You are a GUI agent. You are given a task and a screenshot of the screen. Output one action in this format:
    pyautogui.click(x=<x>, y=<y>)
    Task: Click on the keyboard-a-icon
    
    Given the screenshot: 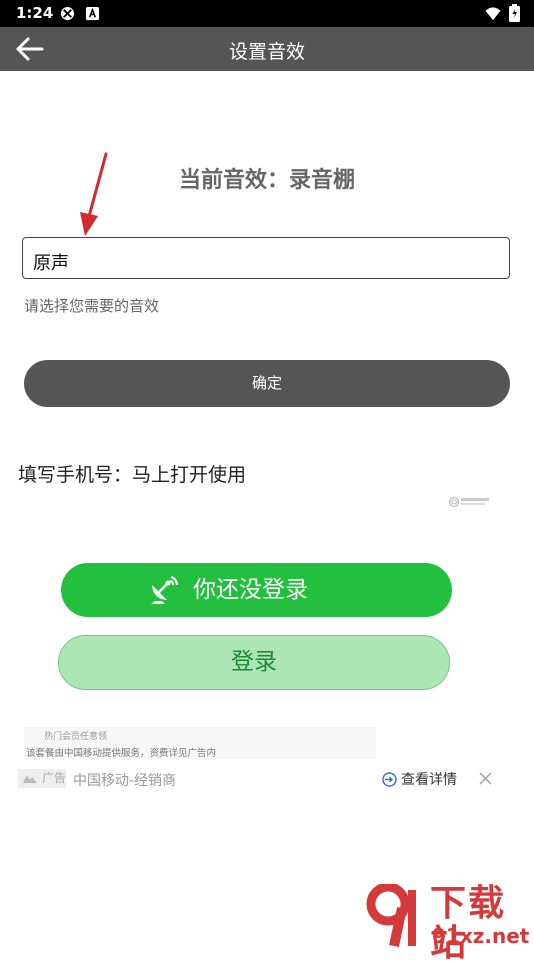 What is the action you would take?
    pyautogui.click(x=92, y=13)
    